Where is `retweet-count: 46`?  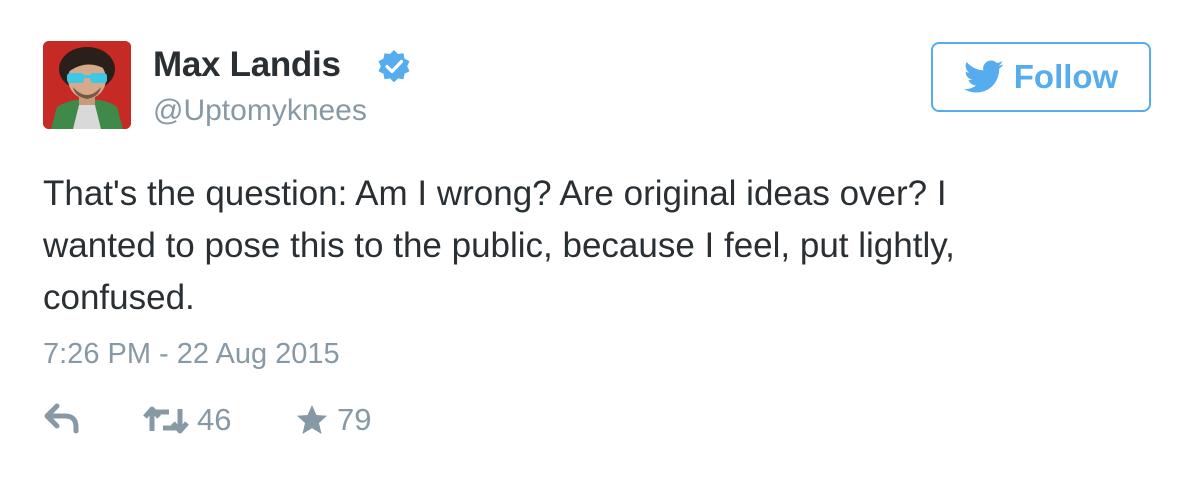
retweet-count: 46 is located at coordinates (214, 419).